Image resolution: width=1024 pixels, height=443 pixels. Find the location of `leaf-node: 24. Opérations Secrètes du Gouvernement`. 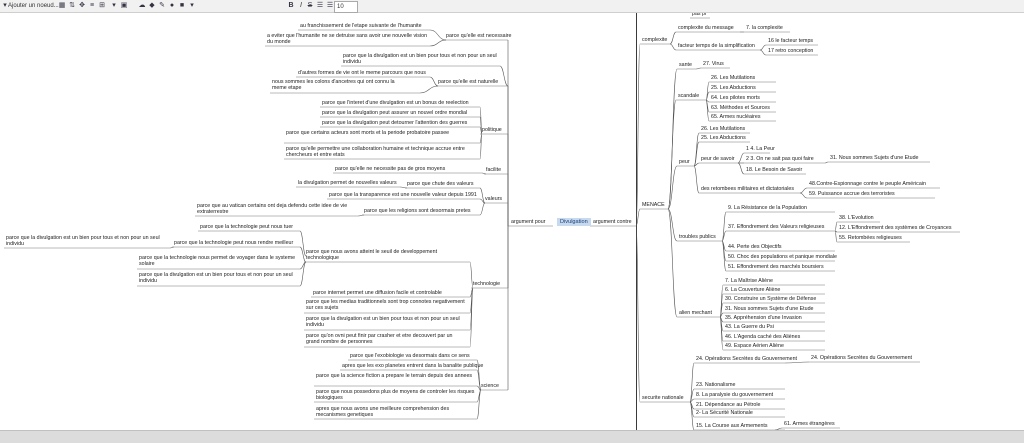

leaf-node: 24. Opérations Secrètes du Gouvernement is located at coordinates (861, 358).